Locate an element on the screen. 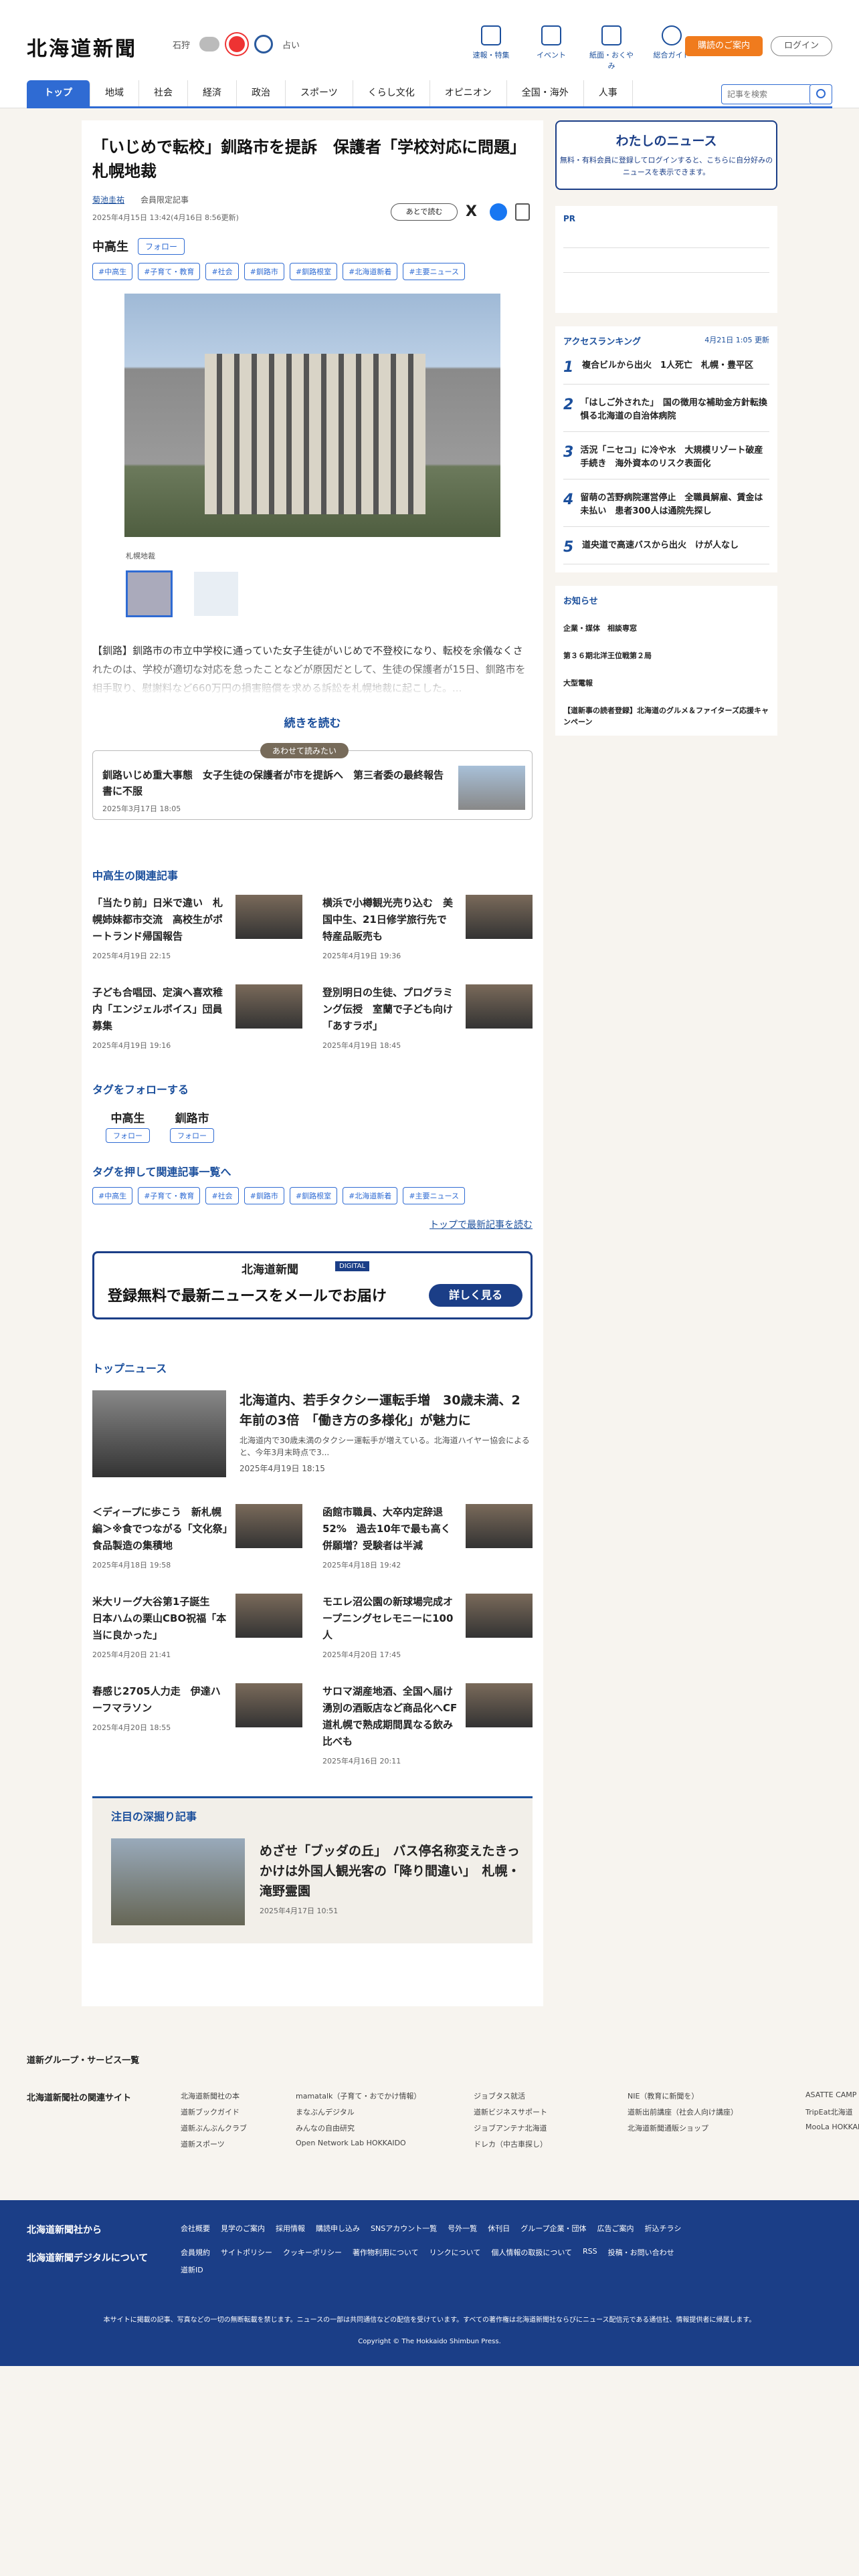  facebook-share-icon is located at coordinates (498, 212).